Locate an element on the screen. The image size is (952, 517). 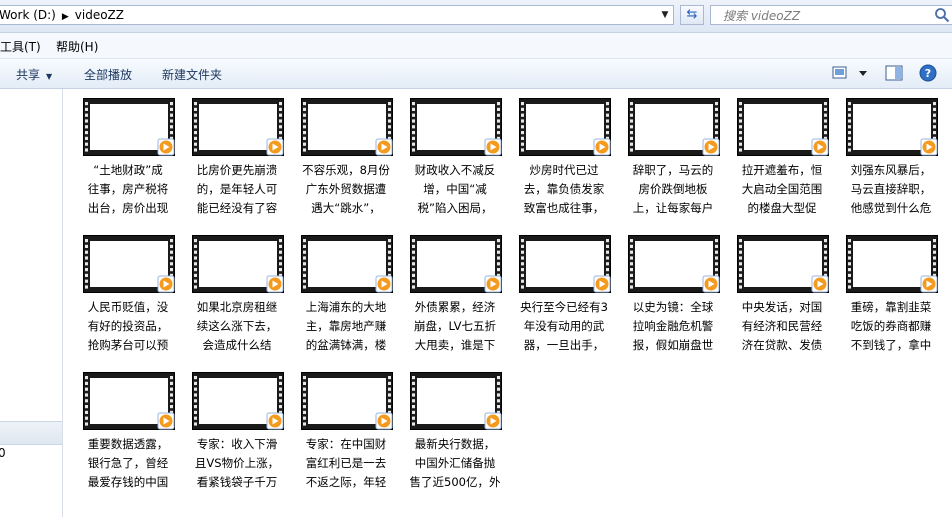
file-name-line: “土地财政”成 is located at coordinates (128, 170).